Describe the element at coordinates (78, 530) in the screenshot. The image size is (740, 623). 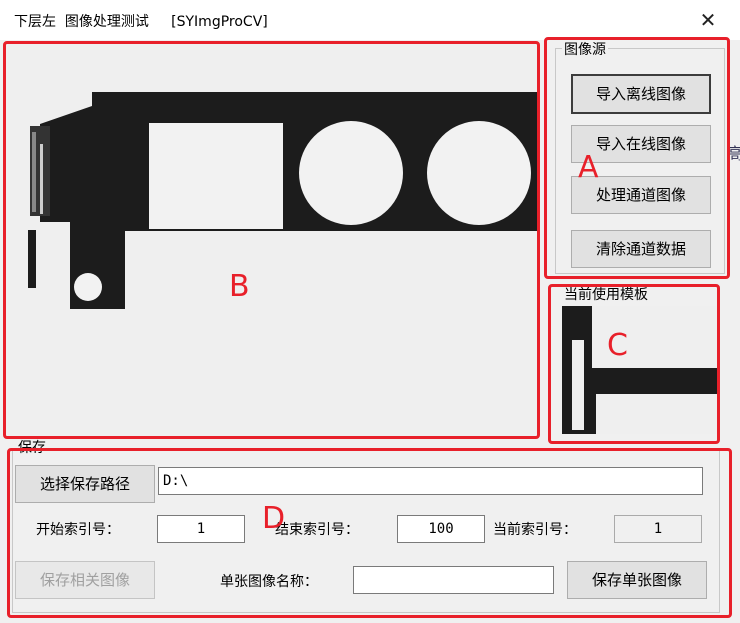
I see `start-index-label: 开始索引号：` at that location.